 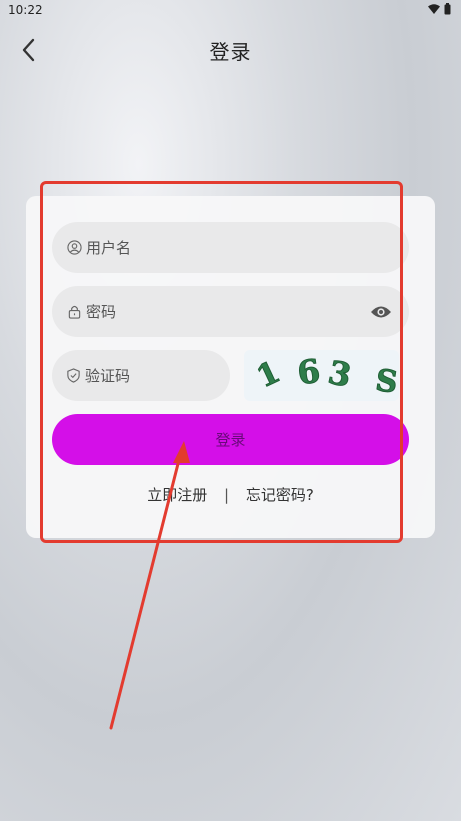 I want to click on user-icon, so click(x=74, y=248).